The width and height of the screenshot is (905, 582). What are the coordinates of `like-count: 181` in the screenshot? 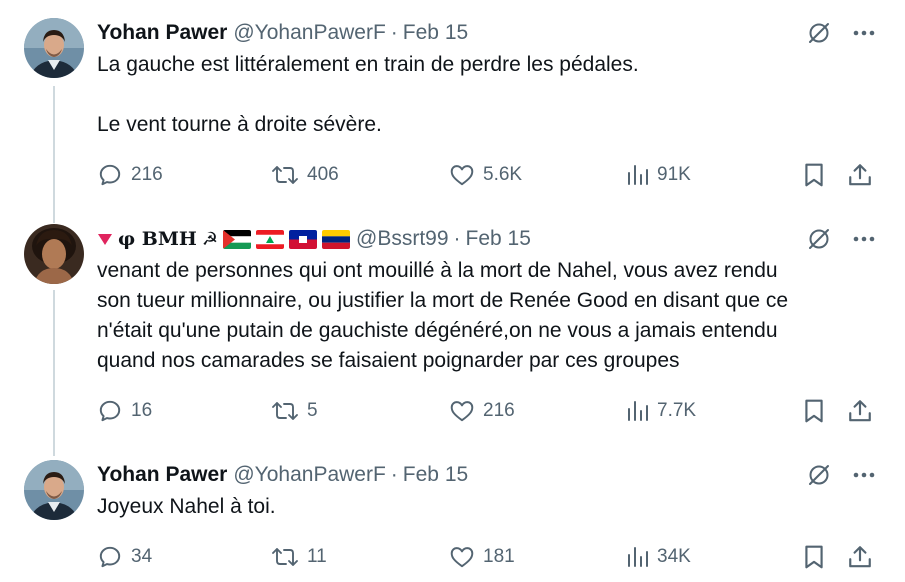 It's located at (499, 556).